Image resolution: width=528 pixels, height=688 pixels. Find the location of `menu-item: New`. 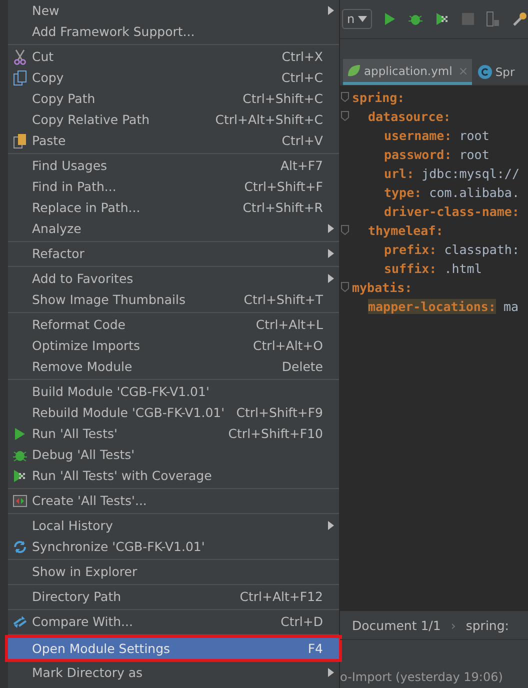

menu-item: New is located at coordinates (173, 10).